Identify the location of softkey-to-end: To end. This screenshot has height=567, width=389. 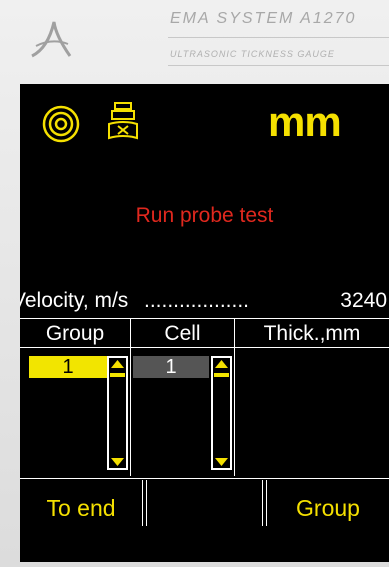
(81, 508).